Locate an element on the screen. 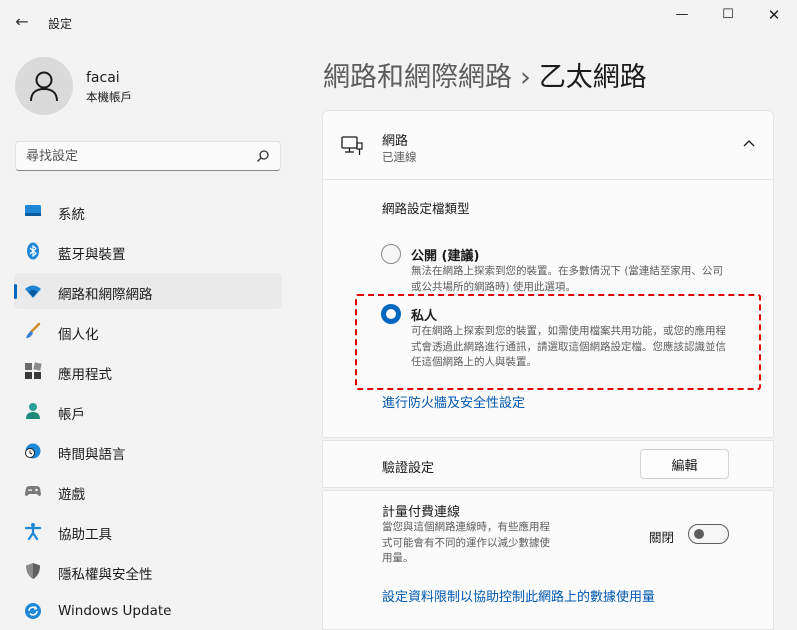  user-name: facai is located at coordinates (103, 78).